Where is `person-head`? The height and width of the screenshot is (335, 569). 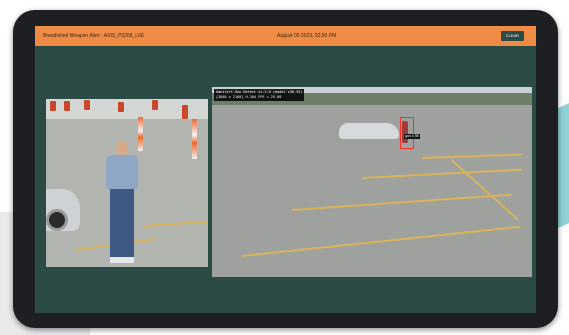 person-head is located at coordinates (122, 148).